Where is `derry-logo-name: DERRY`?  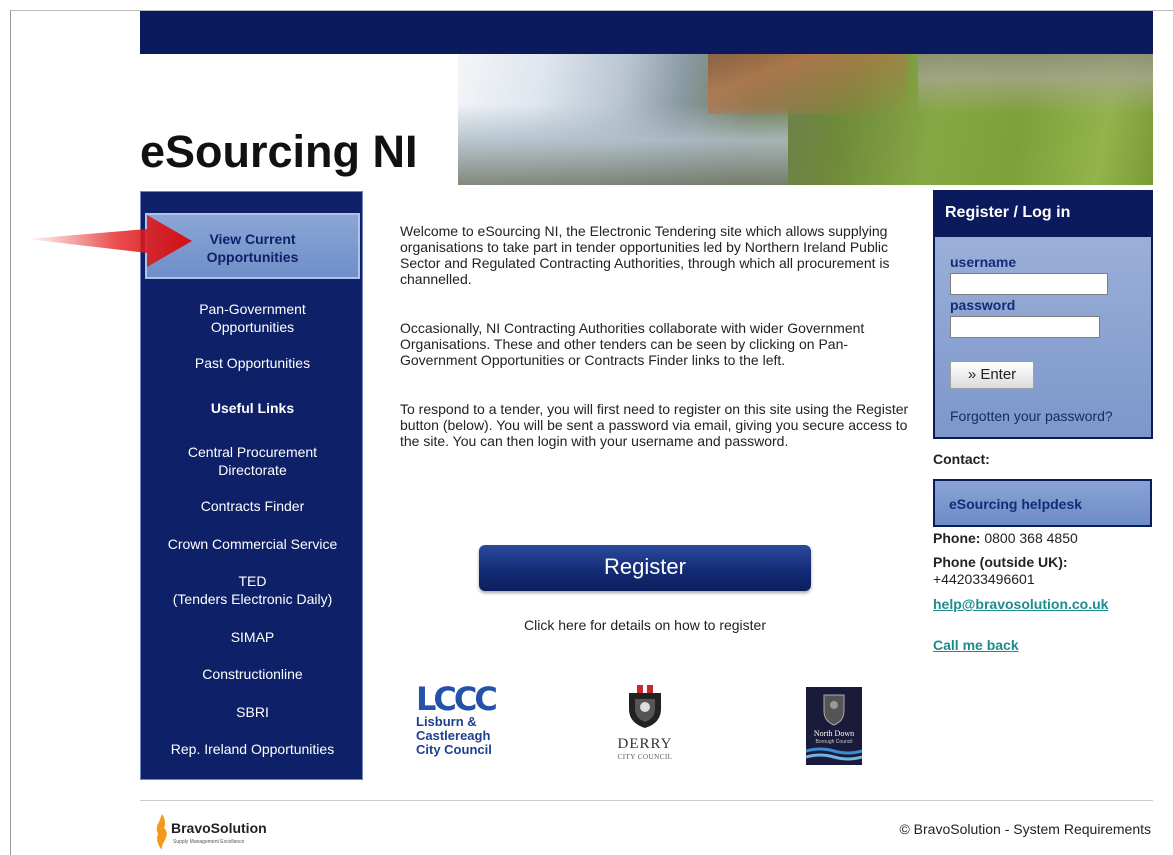 derry-logo-name: DERRY is located at coordinates (645, 744).